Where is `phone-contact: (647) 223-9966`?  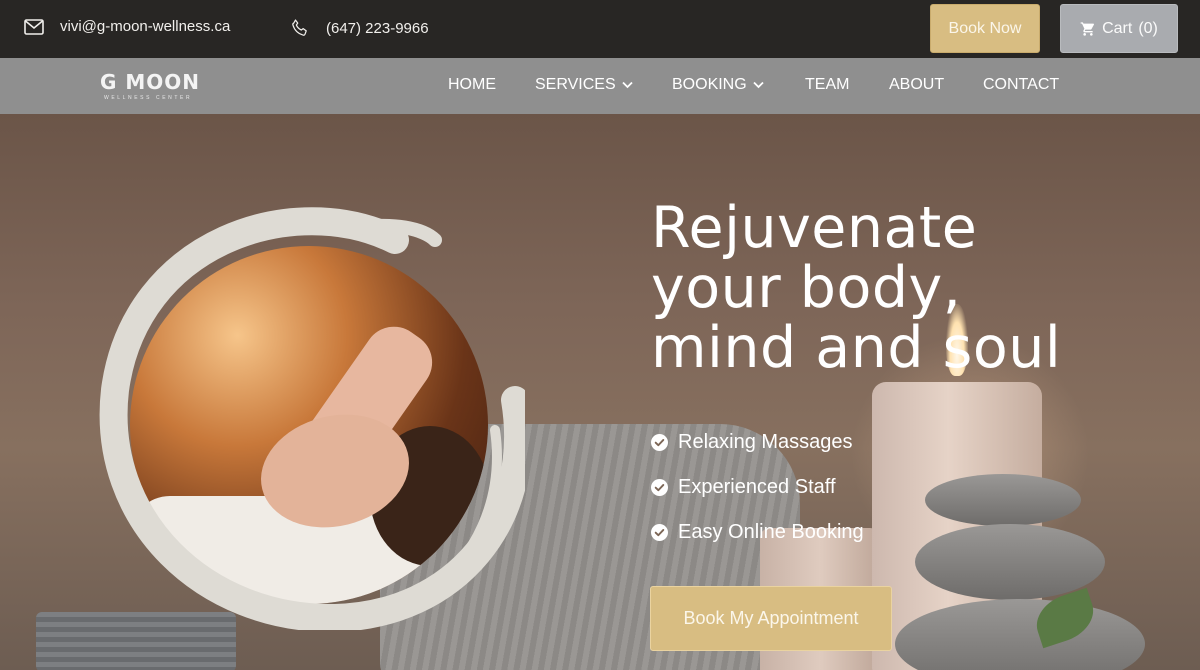 phone-contact: (647) 223-9966 is located at coordinates (359, 28).